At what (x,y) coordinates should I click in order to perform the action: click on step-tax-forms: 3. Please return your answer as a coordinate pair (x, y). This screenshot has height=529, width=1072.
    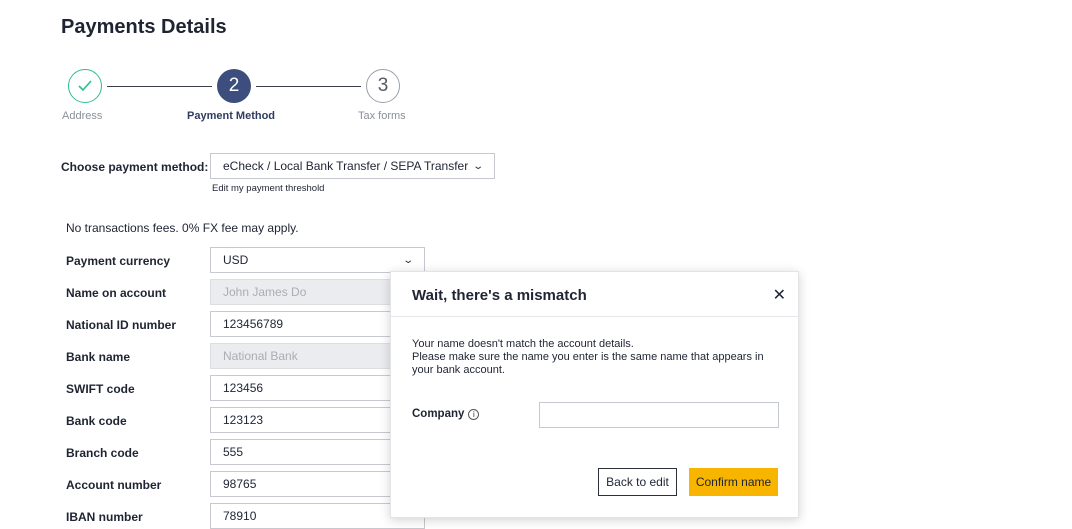
    Looking at the image, I should click on (383, 86).